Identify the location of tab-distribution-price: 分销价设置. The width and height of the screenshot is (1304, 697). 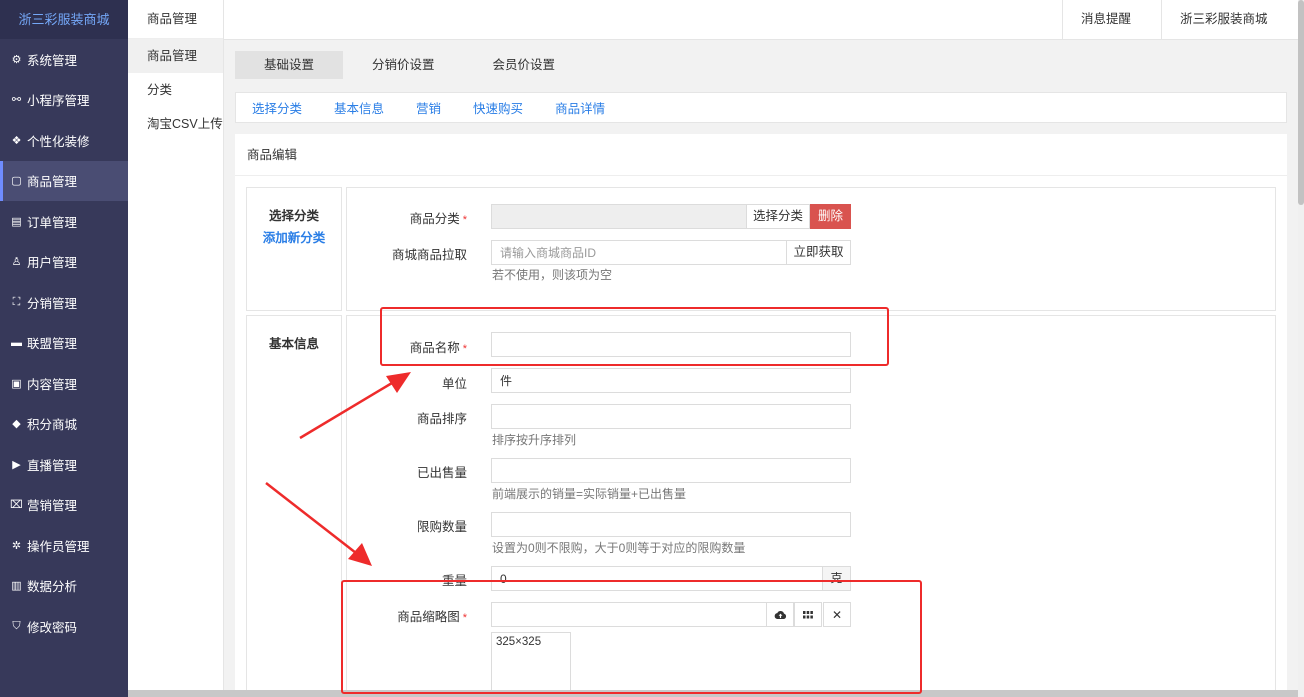
(403, 65).